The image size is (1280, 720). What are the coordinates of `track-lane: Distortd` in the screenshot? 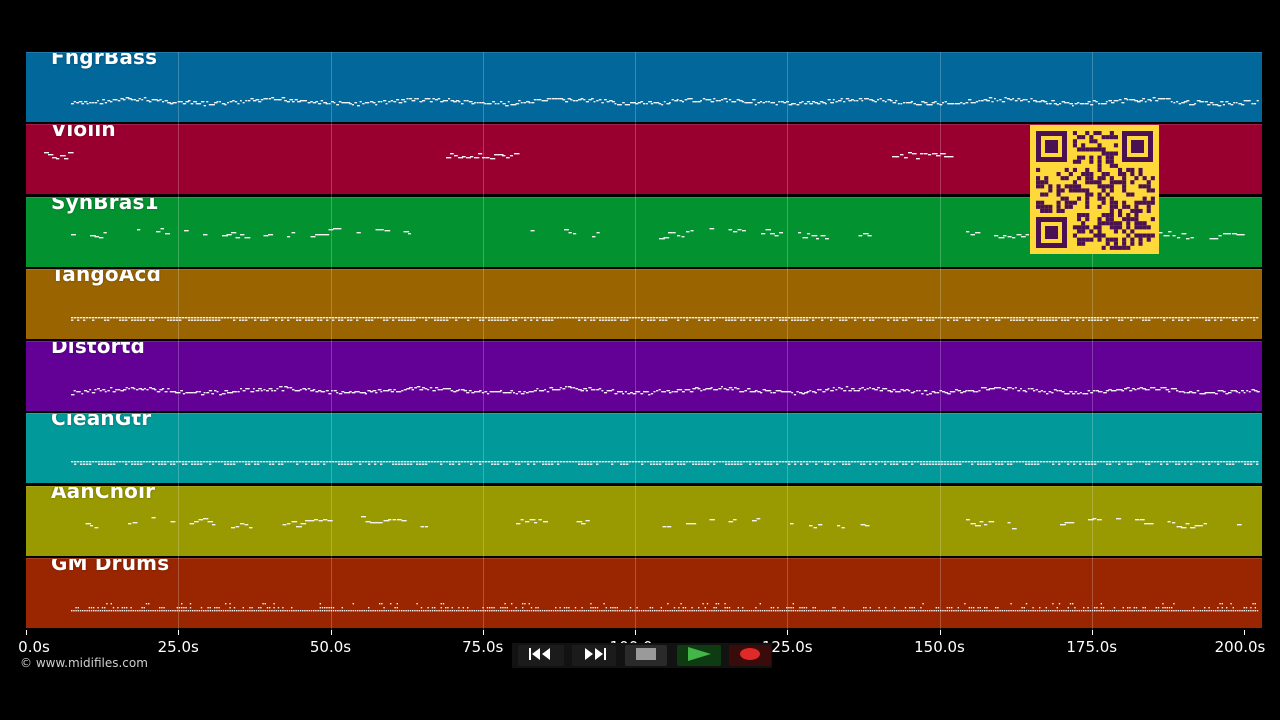 It's located at (644, 376).